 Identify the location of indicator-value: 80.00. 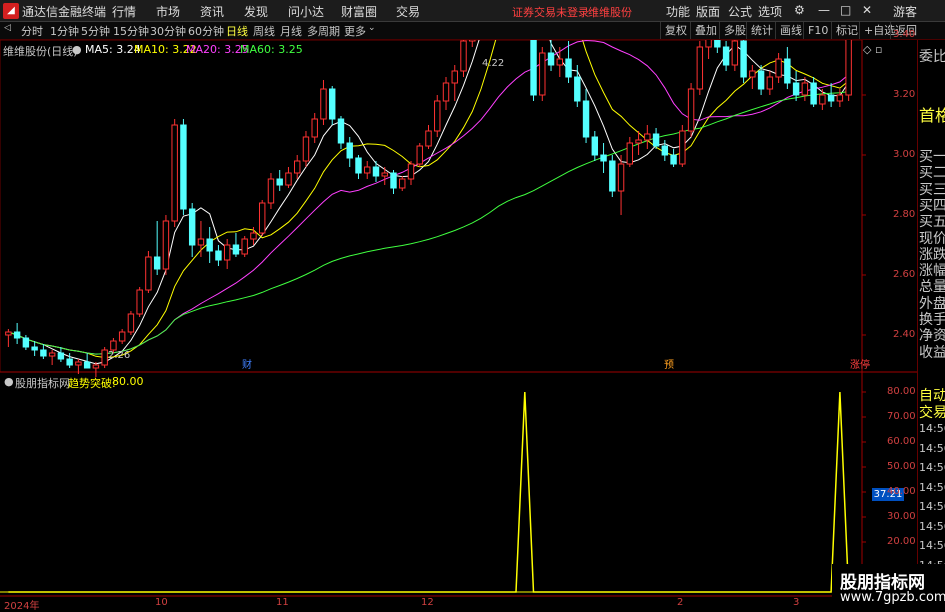
(128, 381).